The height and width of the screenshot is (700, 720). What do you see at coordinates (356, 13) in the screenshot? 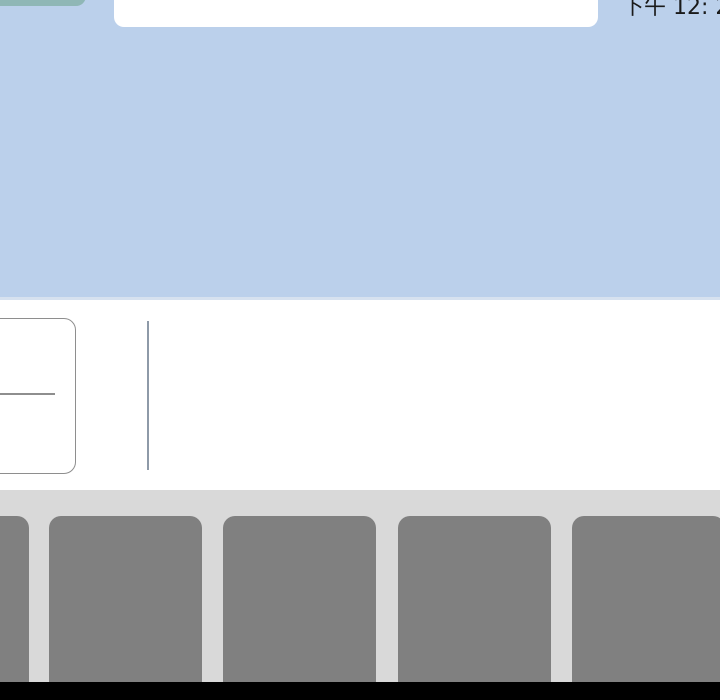
I see `message-bubble` at bounding box center [356, 13].